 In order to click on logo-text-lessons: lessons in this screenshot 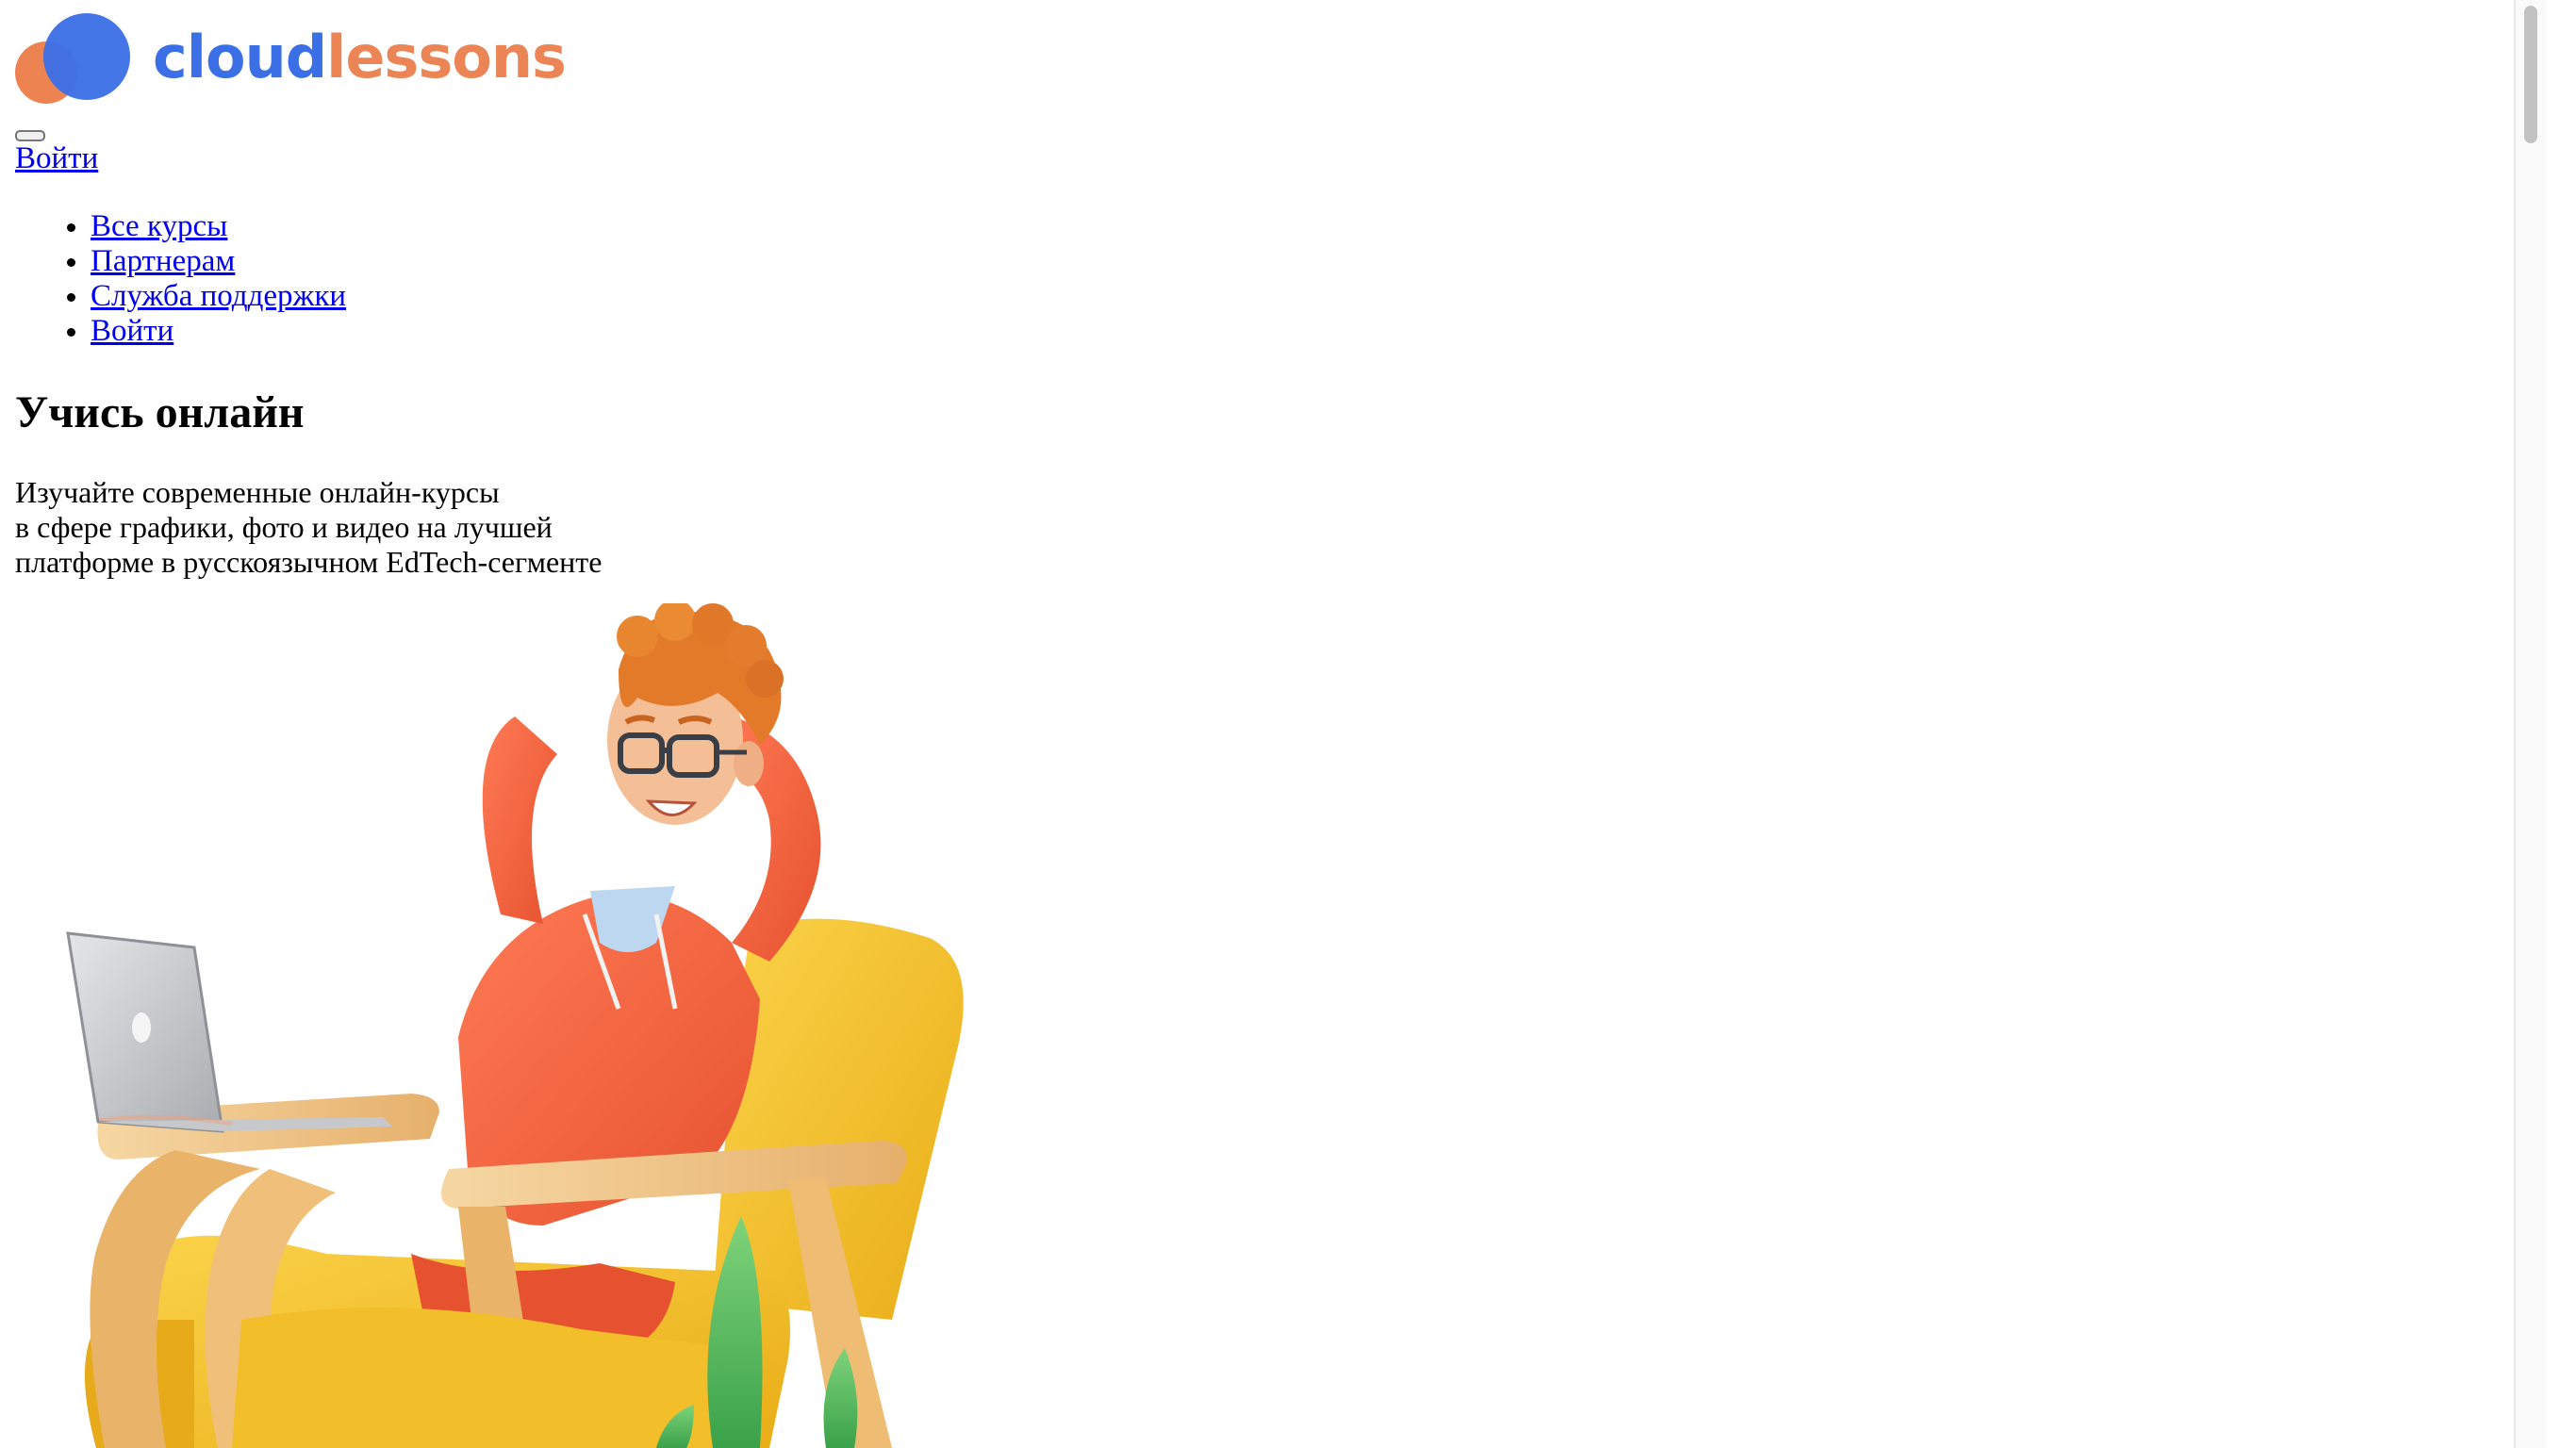, I will do `click(446, 56)`.